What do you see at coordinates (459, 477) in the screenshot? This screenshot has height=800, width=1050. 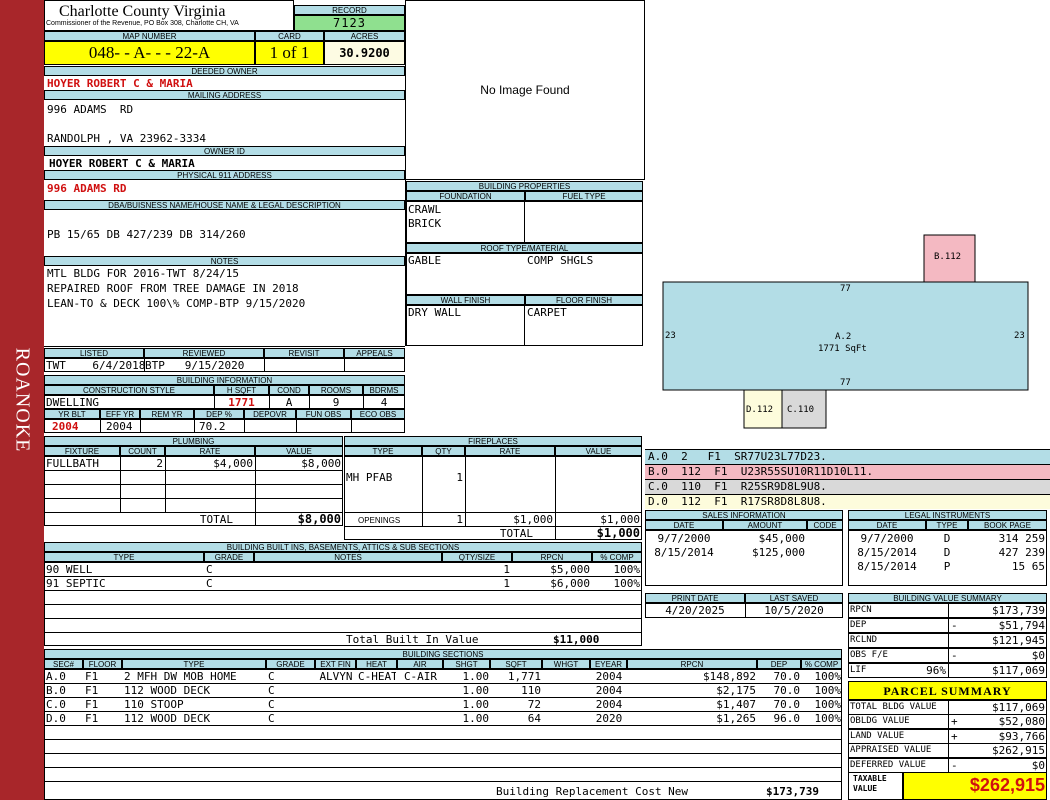 I see `fireplace-qty: 1` at bounding box center [459, 477].